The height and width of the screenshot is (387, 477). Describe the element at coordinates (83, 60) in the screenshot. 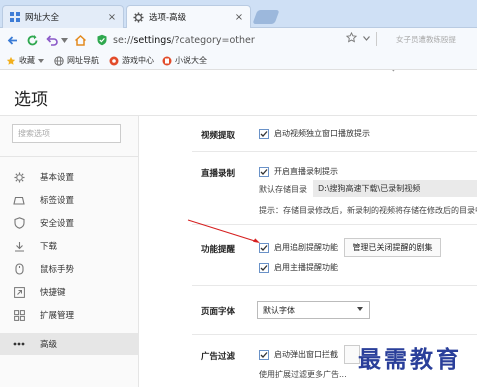

I see `bookmark-label: 网址导航` at that location.